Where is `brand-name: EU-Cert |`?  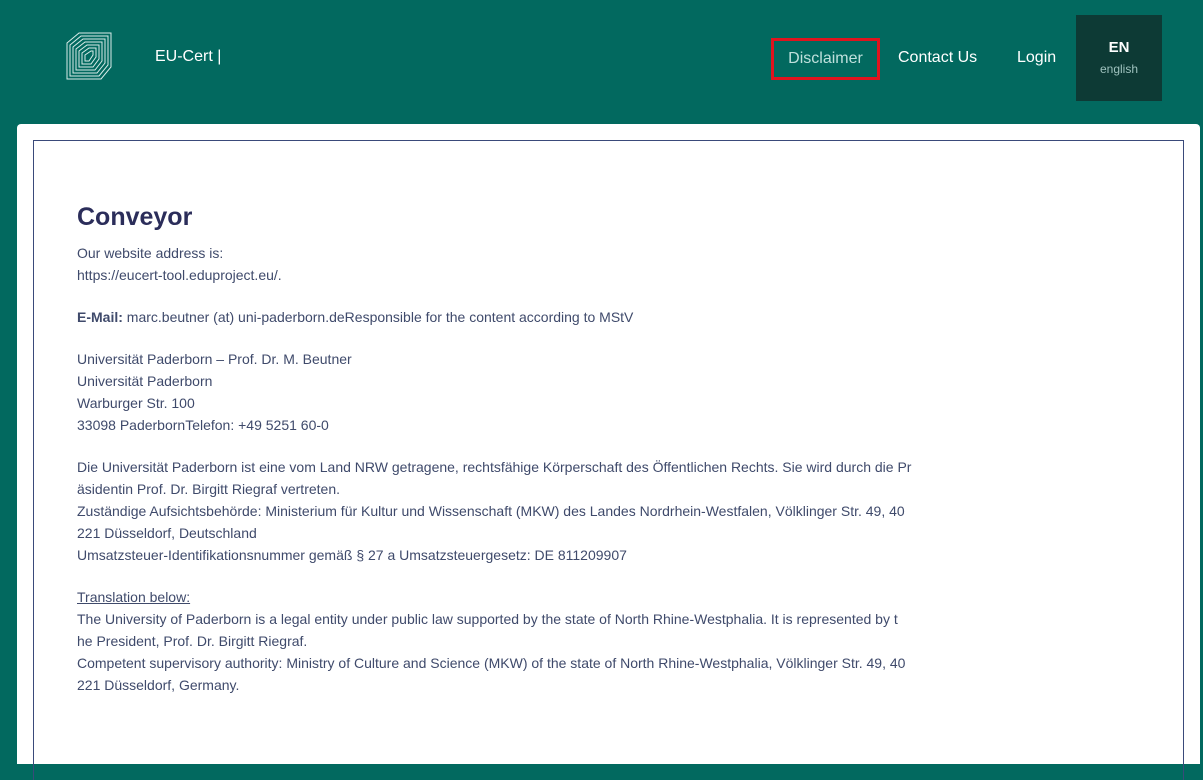 brand-name: EU-Cert | is located at coordinates (188, 57).